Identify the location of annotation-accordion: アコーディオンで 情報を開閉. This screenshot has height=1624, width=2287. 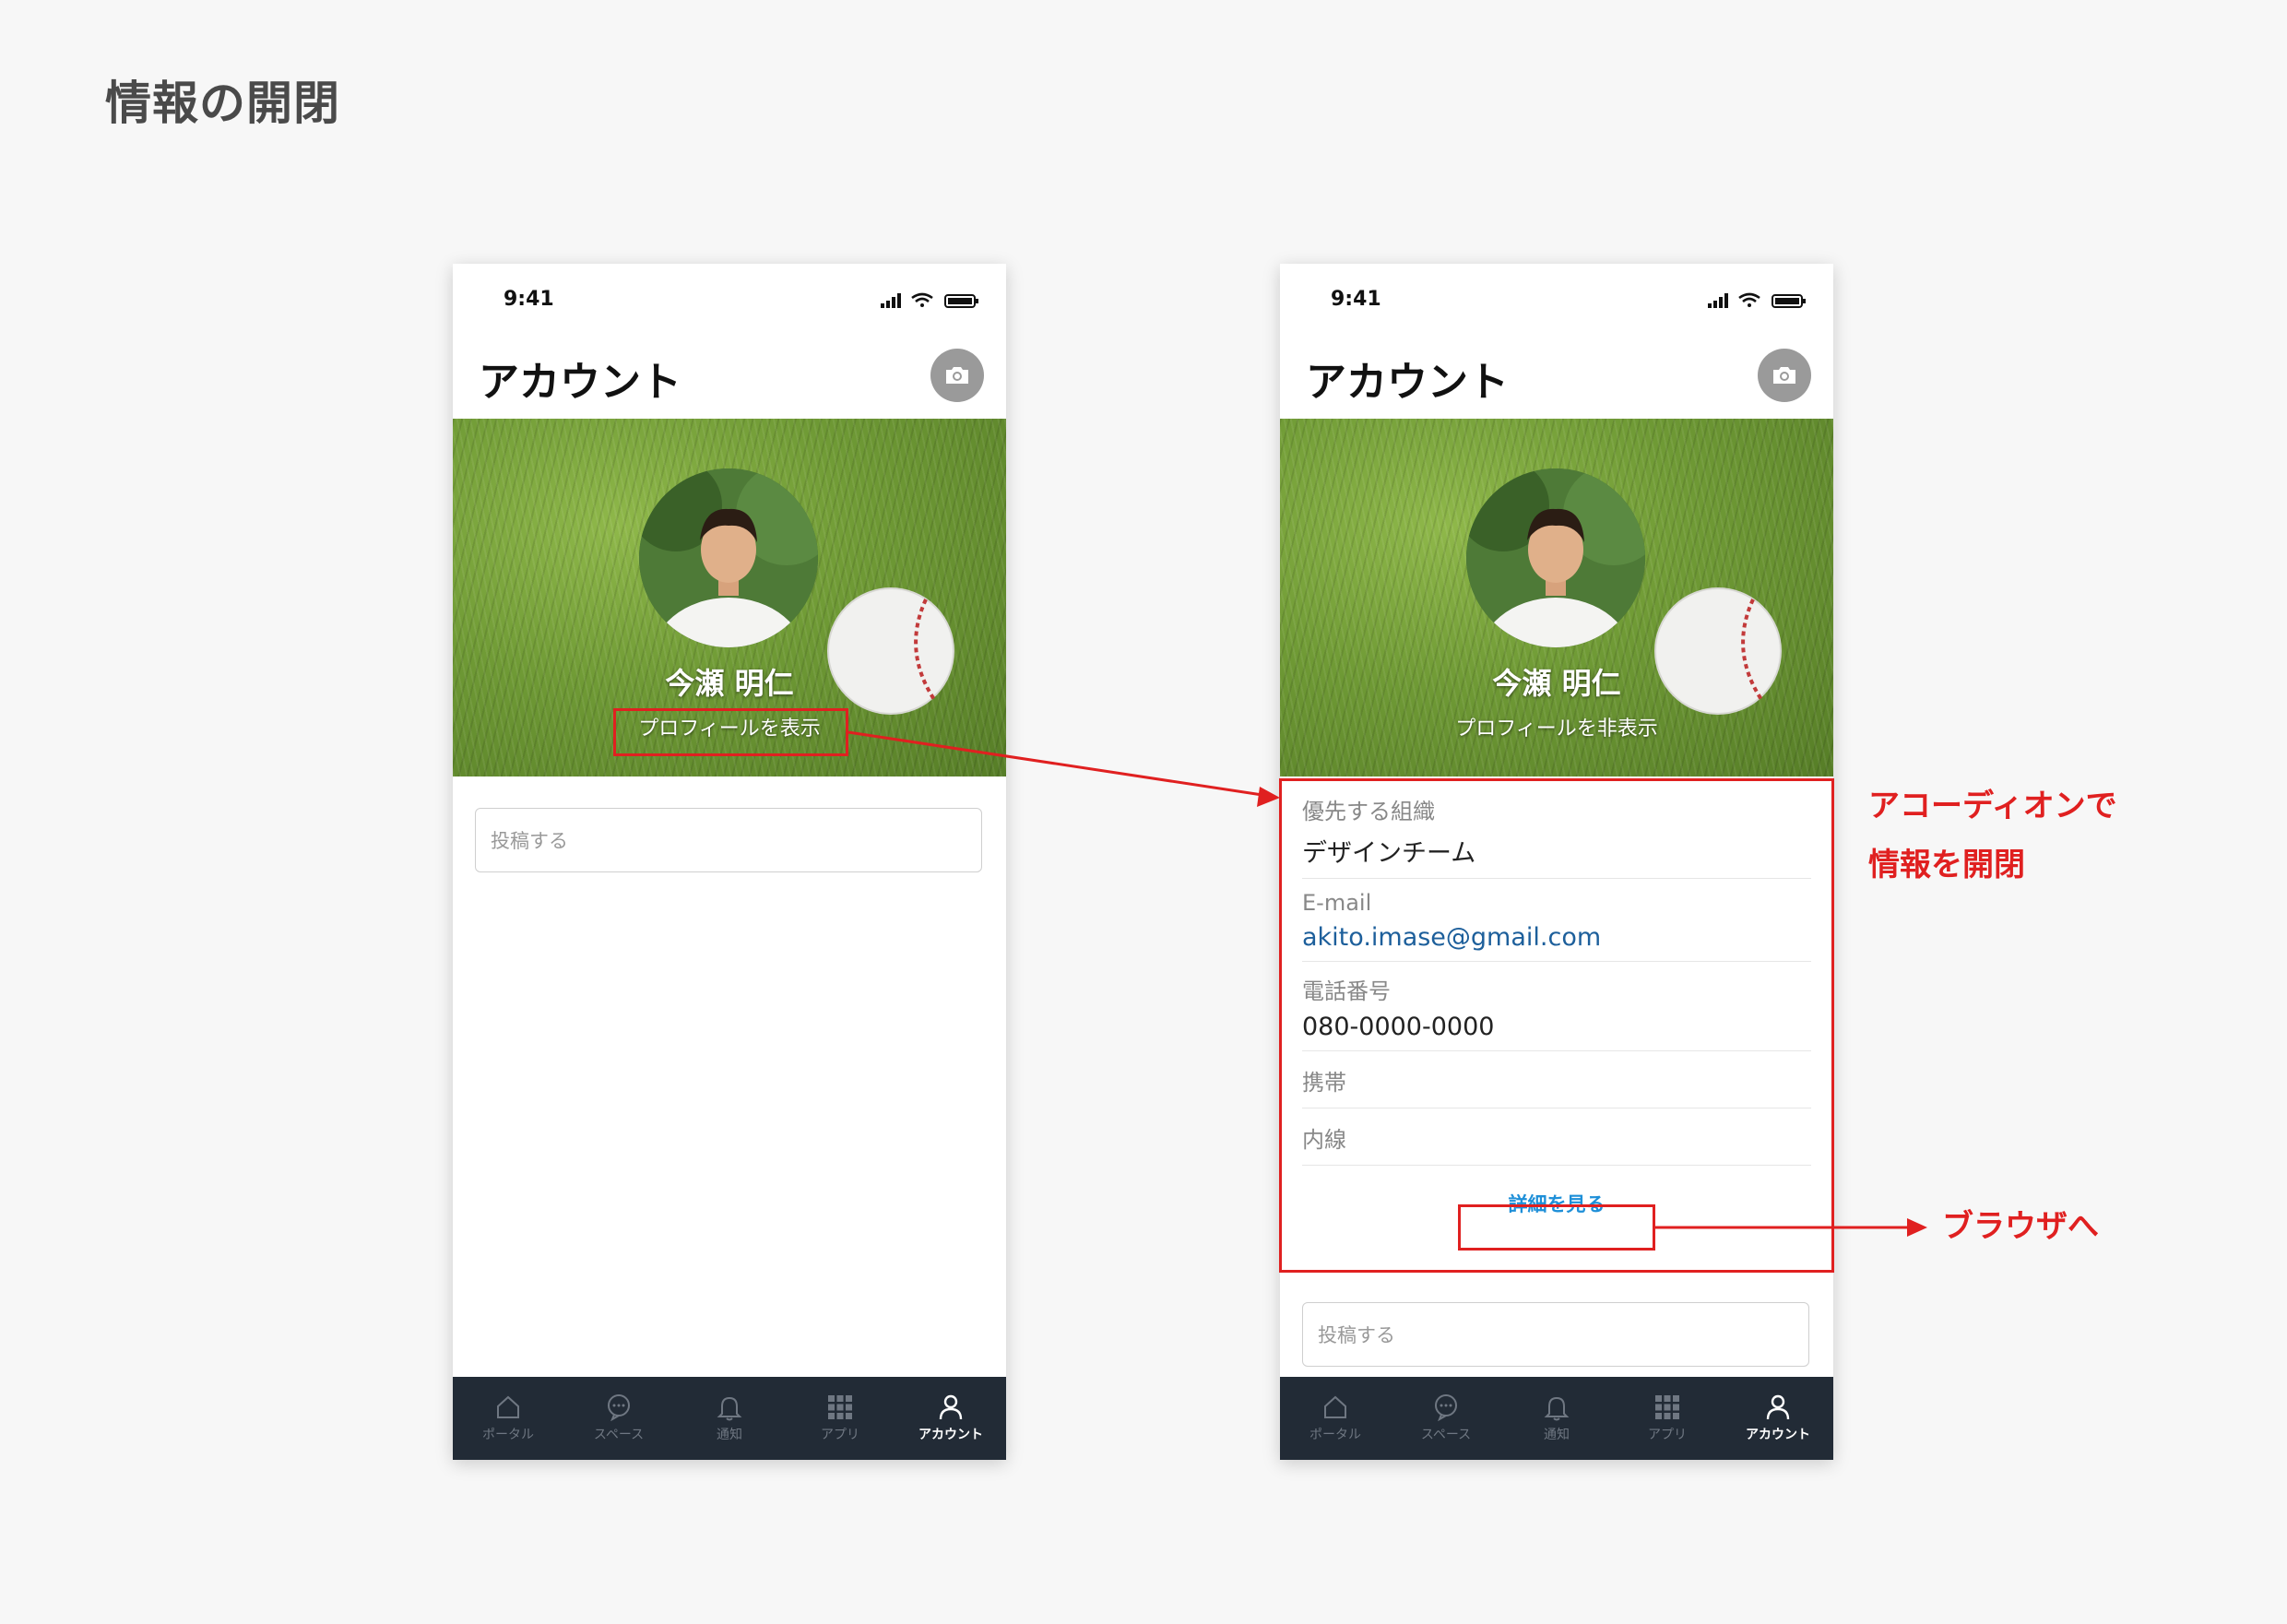
(1992, 836).